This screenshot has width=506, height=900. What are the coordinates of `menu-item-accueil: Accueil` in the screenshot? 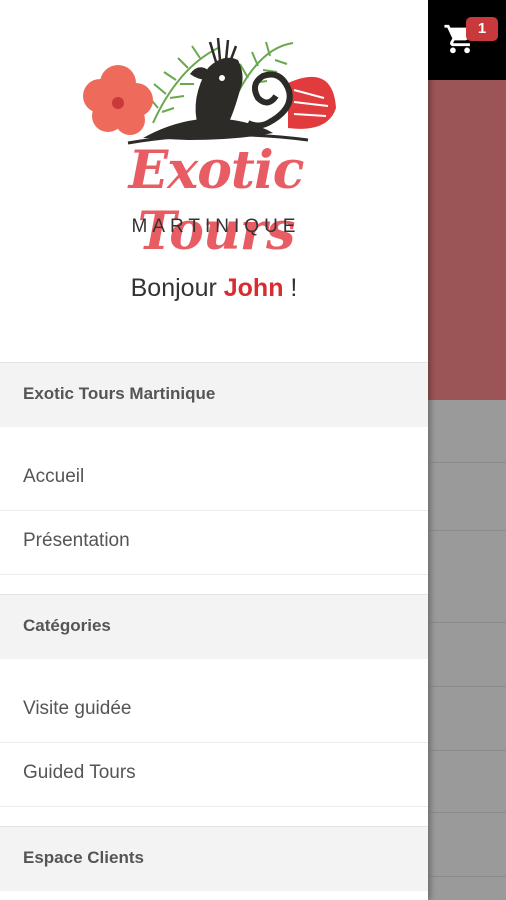 It's located at (214, 478).